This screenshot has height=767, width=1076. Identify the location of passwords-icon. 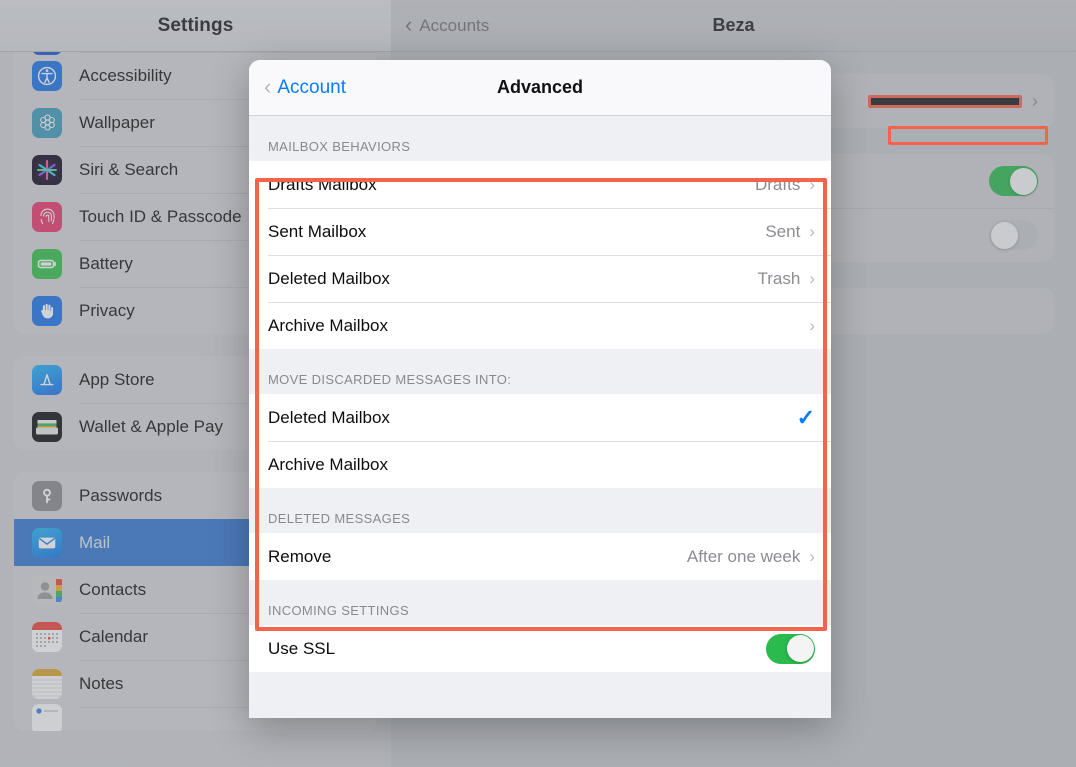
(47, 495).